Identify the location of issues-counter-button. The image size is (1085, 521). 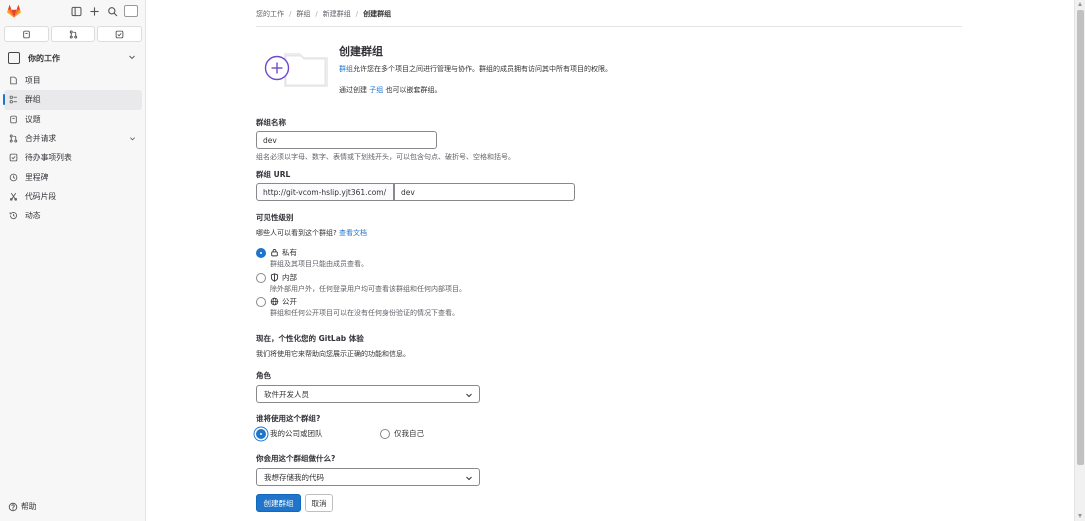
(26, 34).